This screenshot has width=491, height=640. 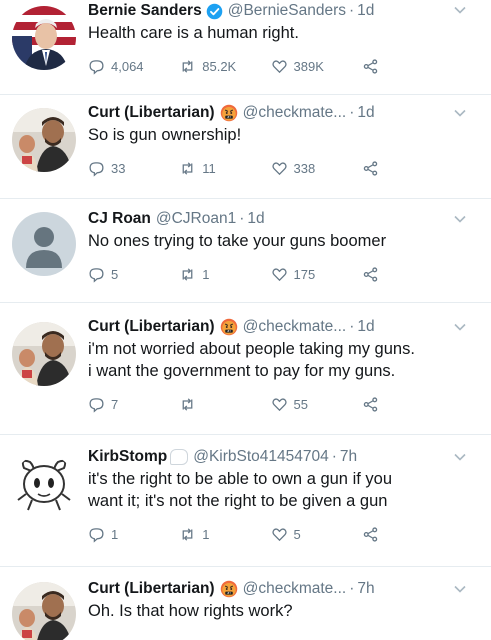 What do you see at coordinates (133, 168) in the screenshot?
I see `reply-button: 33` at bounding box center [133, 168].